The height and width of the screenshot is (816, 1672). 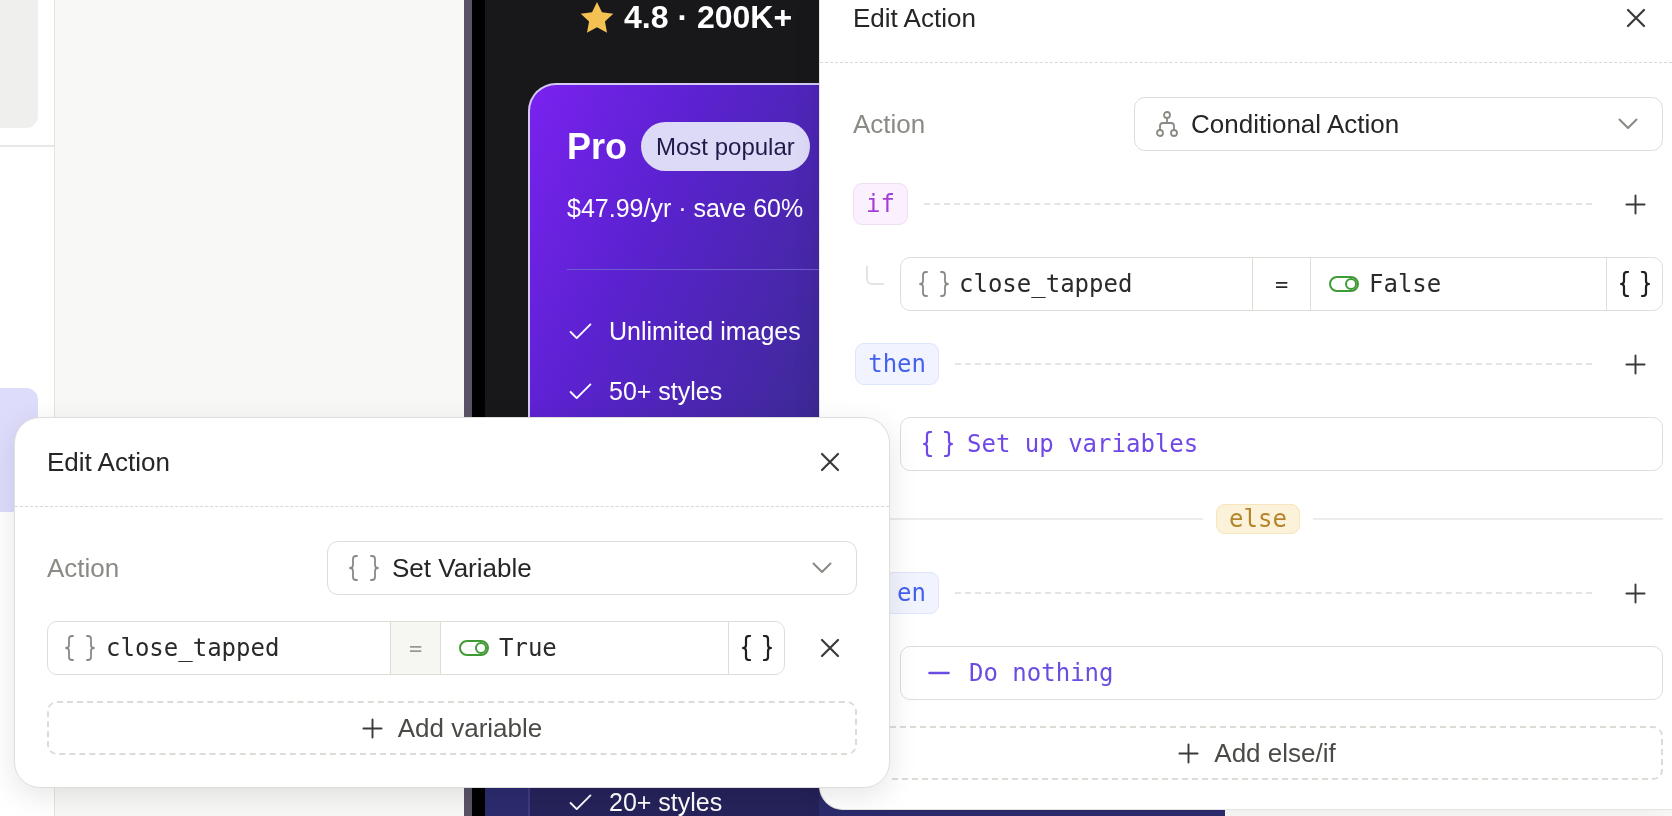 I want to click on value-field: True, so click(x=585, y=648).